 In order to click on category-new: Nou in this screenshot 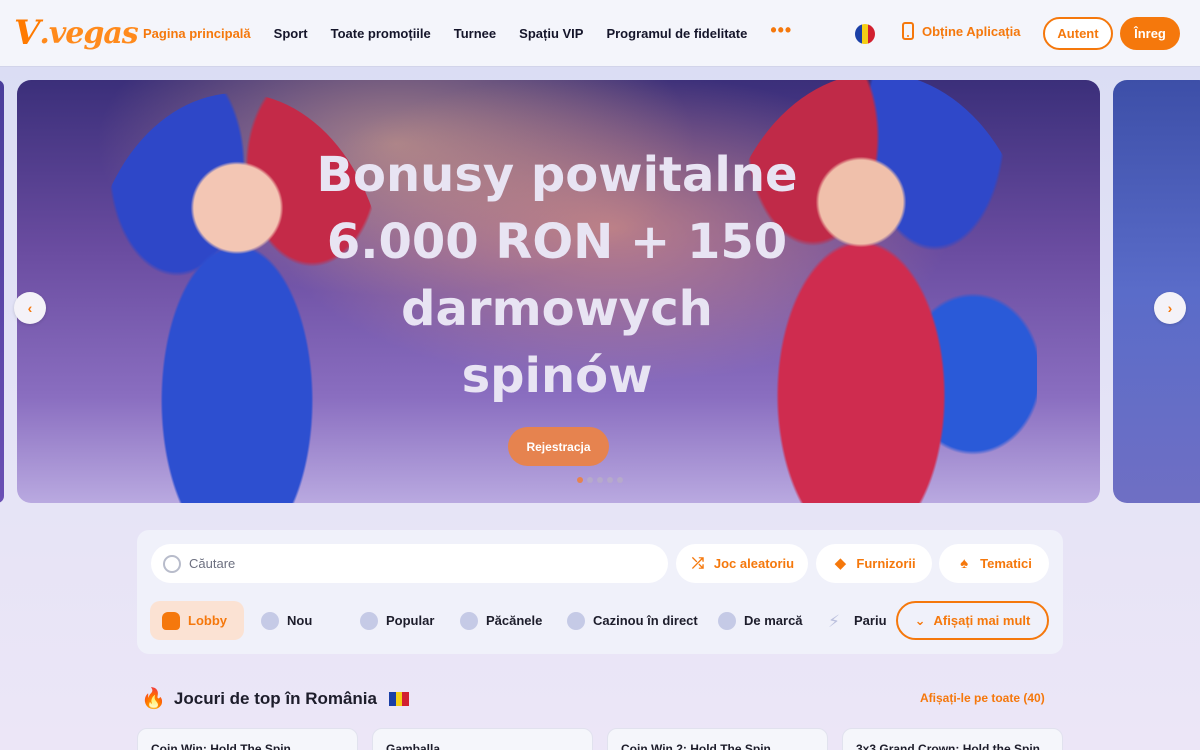, I will do `click(286, 620)`.